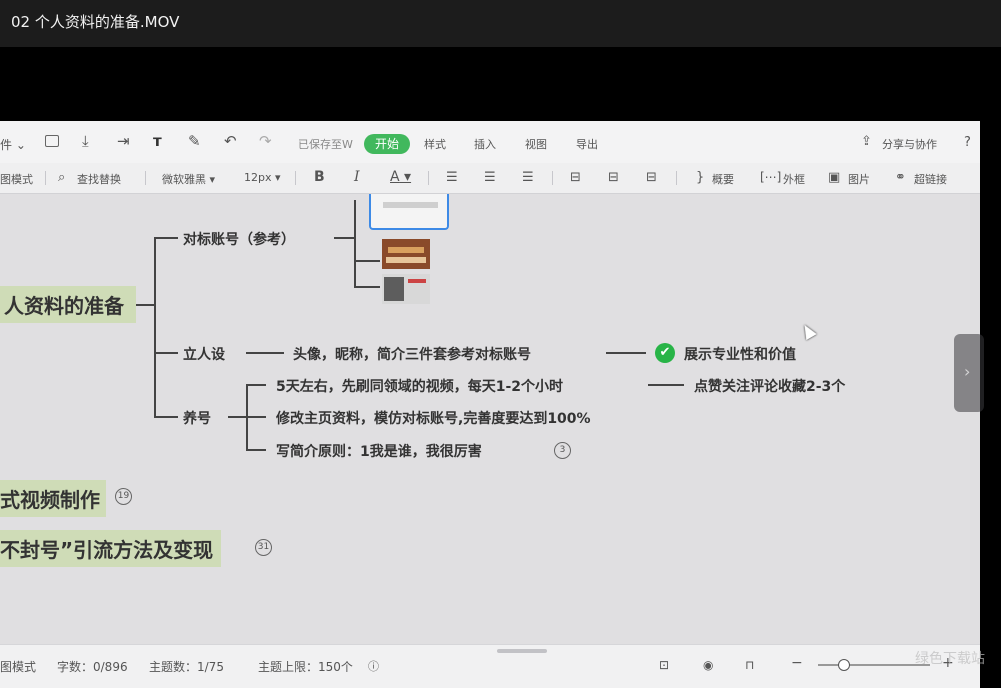 This screenshot has width=1001, height=688. What do you see at coordinates (967, 142) in the screenshot?
I see `help-icon: ?` at bounding box center [967, 142].